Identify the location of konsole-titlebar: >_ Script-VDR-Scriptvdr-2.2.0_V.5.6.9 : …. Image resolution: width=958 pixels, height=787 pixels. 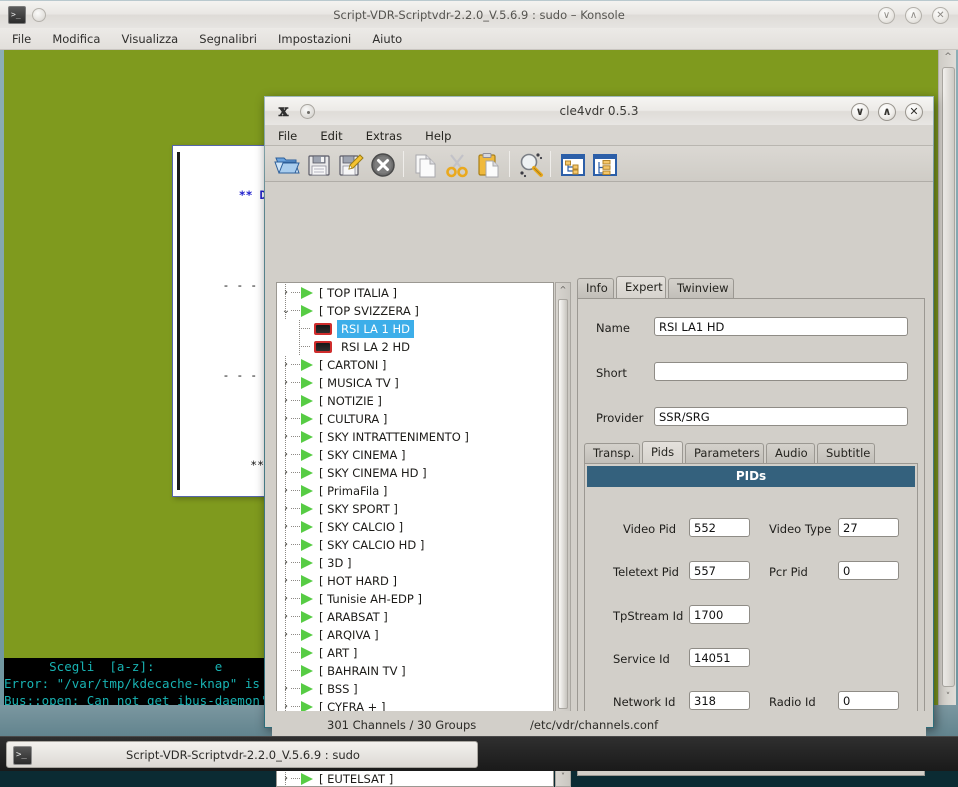
(479, 14).